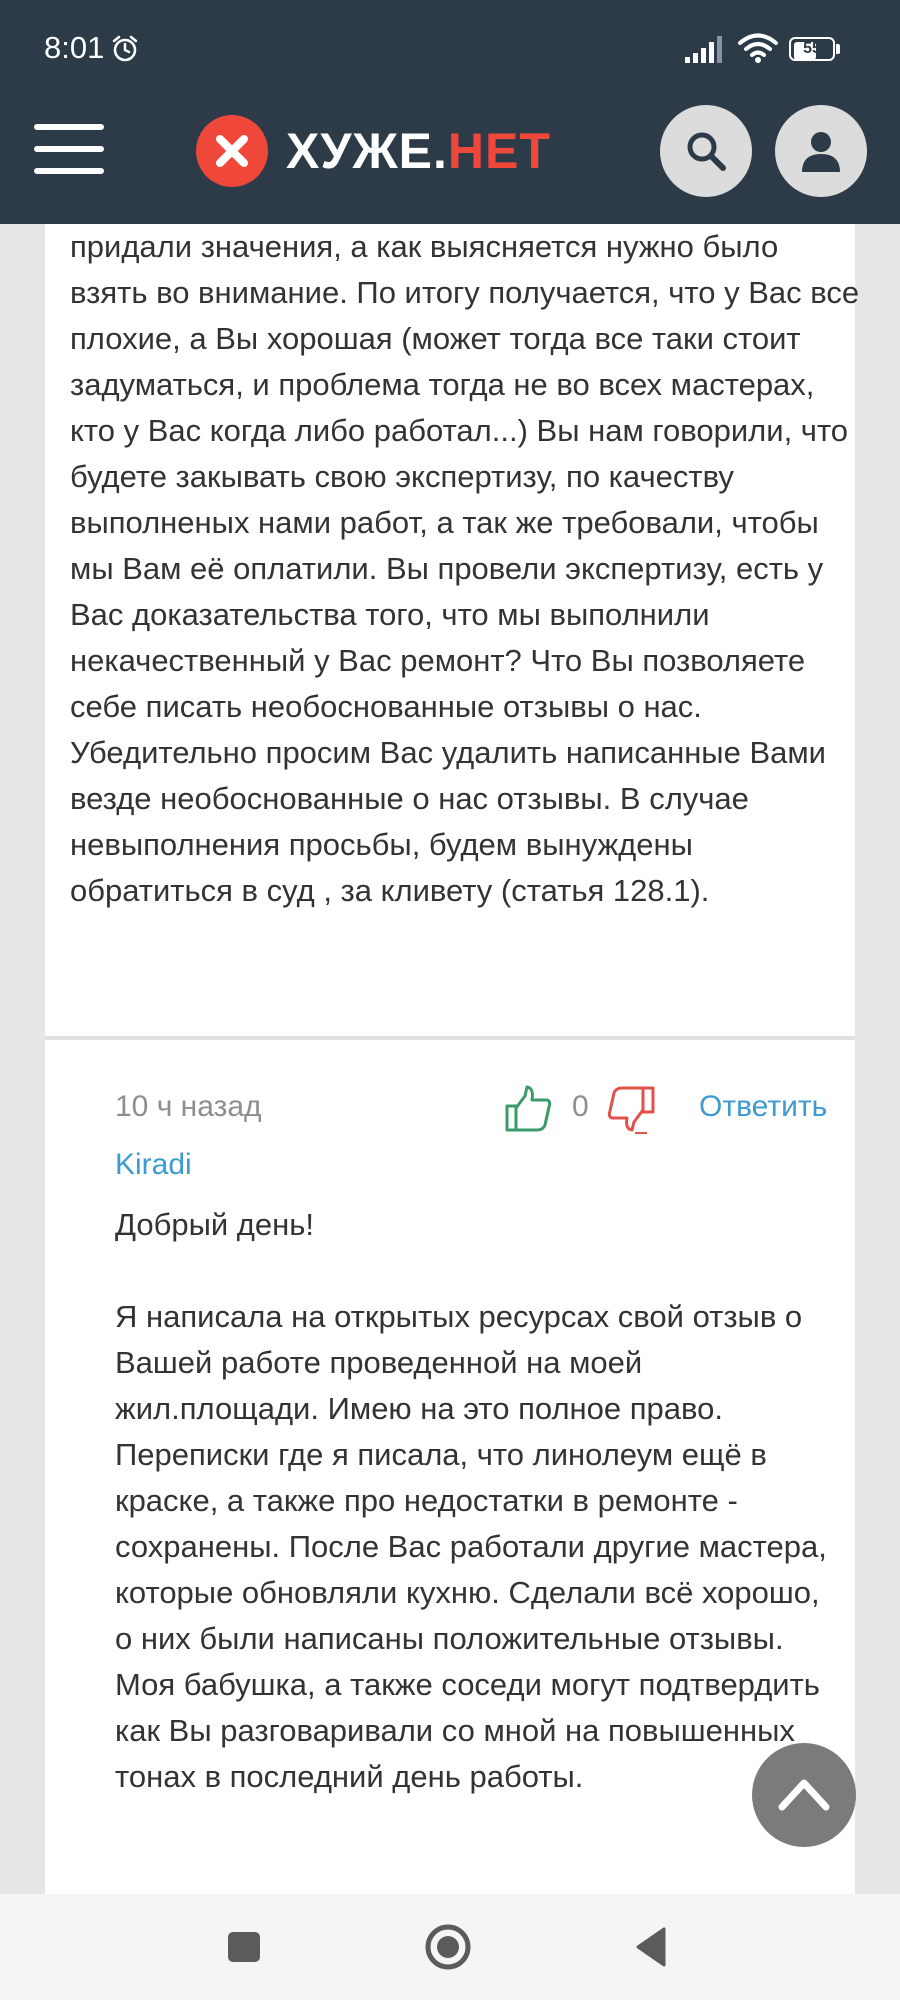 The width and height of the screenshot is (900, 2000). Describe the element at coordinates (74, 47) in the screenshot. I see `status-time: 8:01` at that location.